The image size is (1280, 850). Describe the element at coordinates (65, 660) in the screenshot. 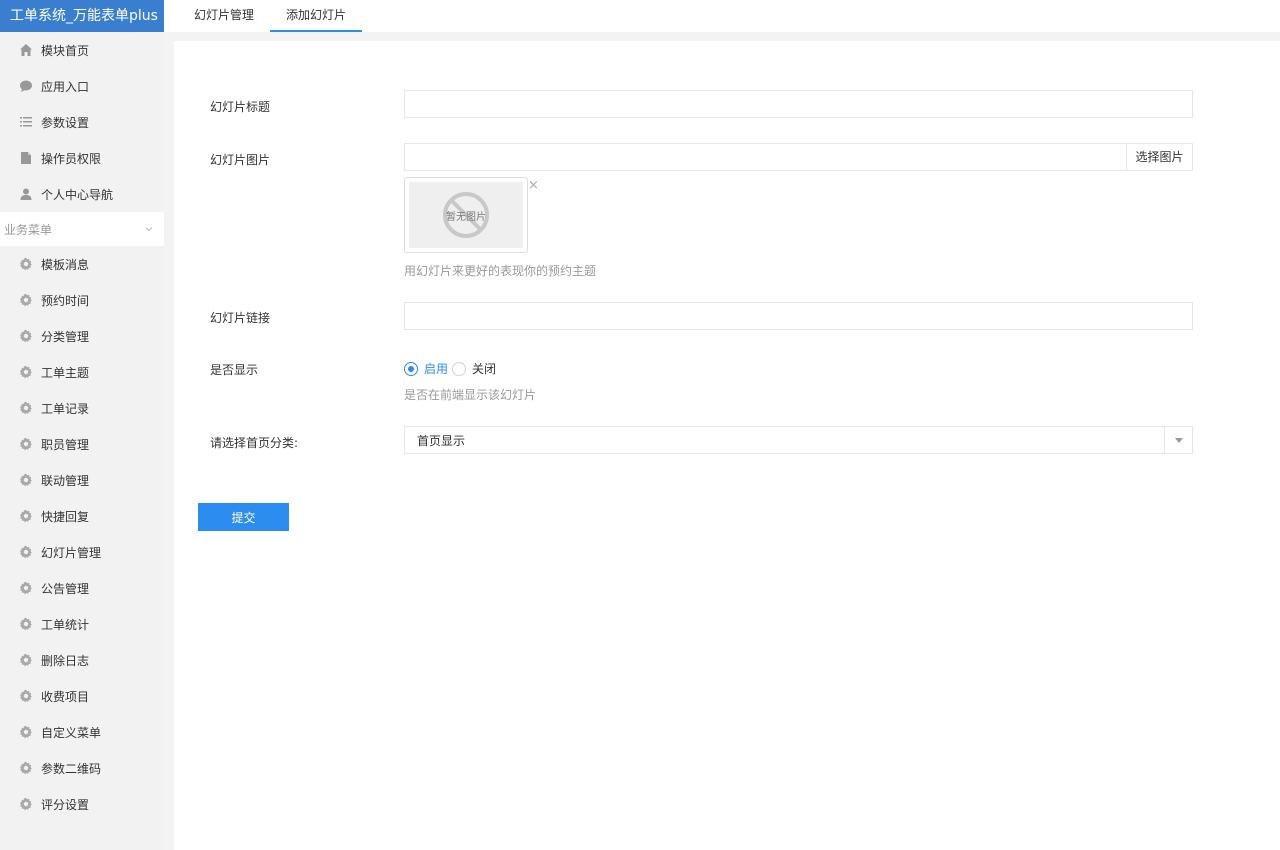

I see `sidebar-item-label: 删除日志` at that location.